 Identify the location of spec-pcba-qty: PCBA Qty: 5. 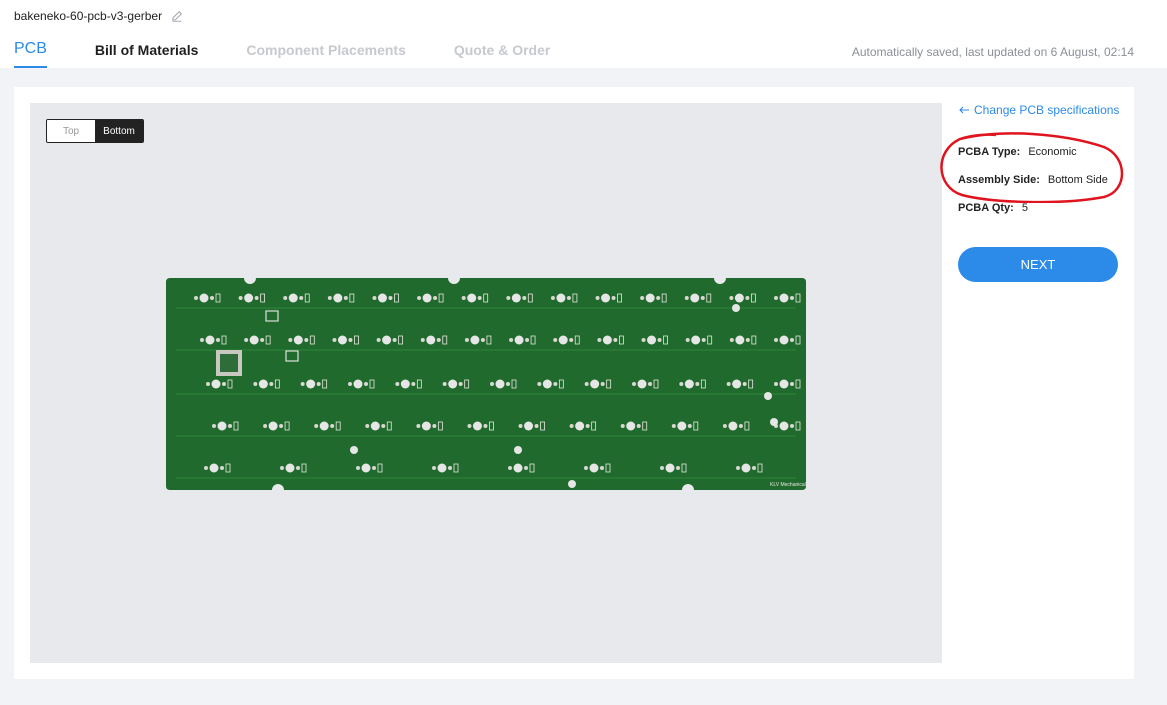
(993, 208).